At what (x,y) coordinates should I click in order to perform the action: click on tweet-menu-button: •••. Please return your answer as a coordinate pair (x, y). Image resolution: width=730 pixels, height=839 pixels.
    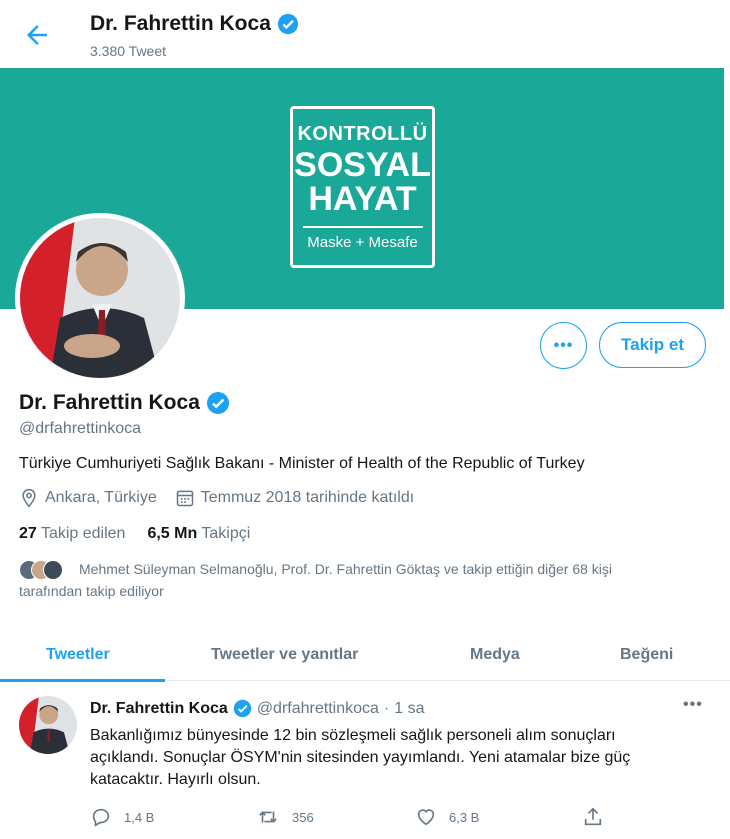
    Looking at the image, I should click on (693, 705).